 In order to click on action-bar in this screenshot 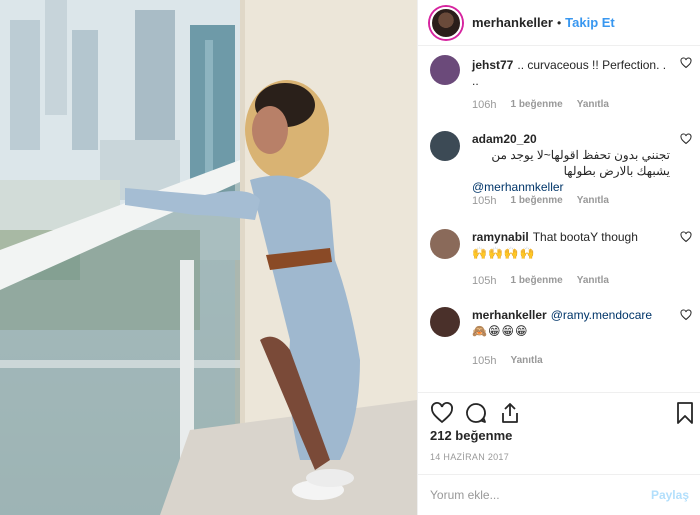, I will do `click(559, 412)`.